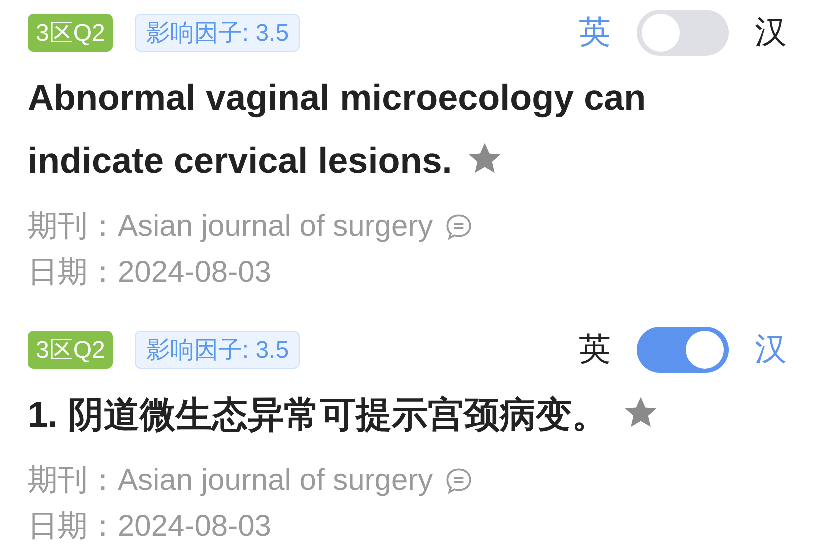 The height and width of the screenshot is (559, 827). What do you see at coordinates (398, 414) in the screenshot?
I see `article-title: 1. 阴道微生态异常可提示宫颈病变。` at bounding box center [398, 414].